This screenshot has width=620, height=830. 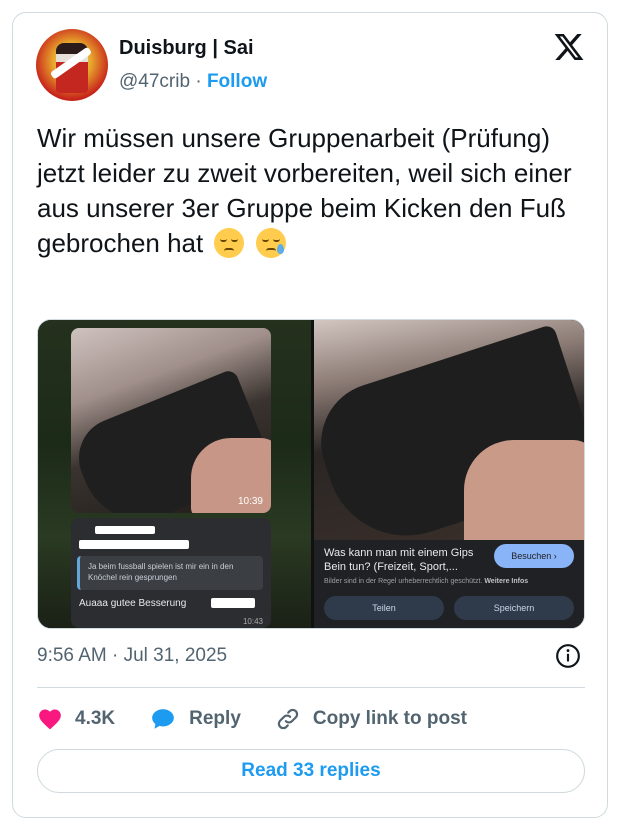 What do you see at coordinates (50, 719) in the screenshot?
I see `heart-icon` at bounding box center [50, 719].